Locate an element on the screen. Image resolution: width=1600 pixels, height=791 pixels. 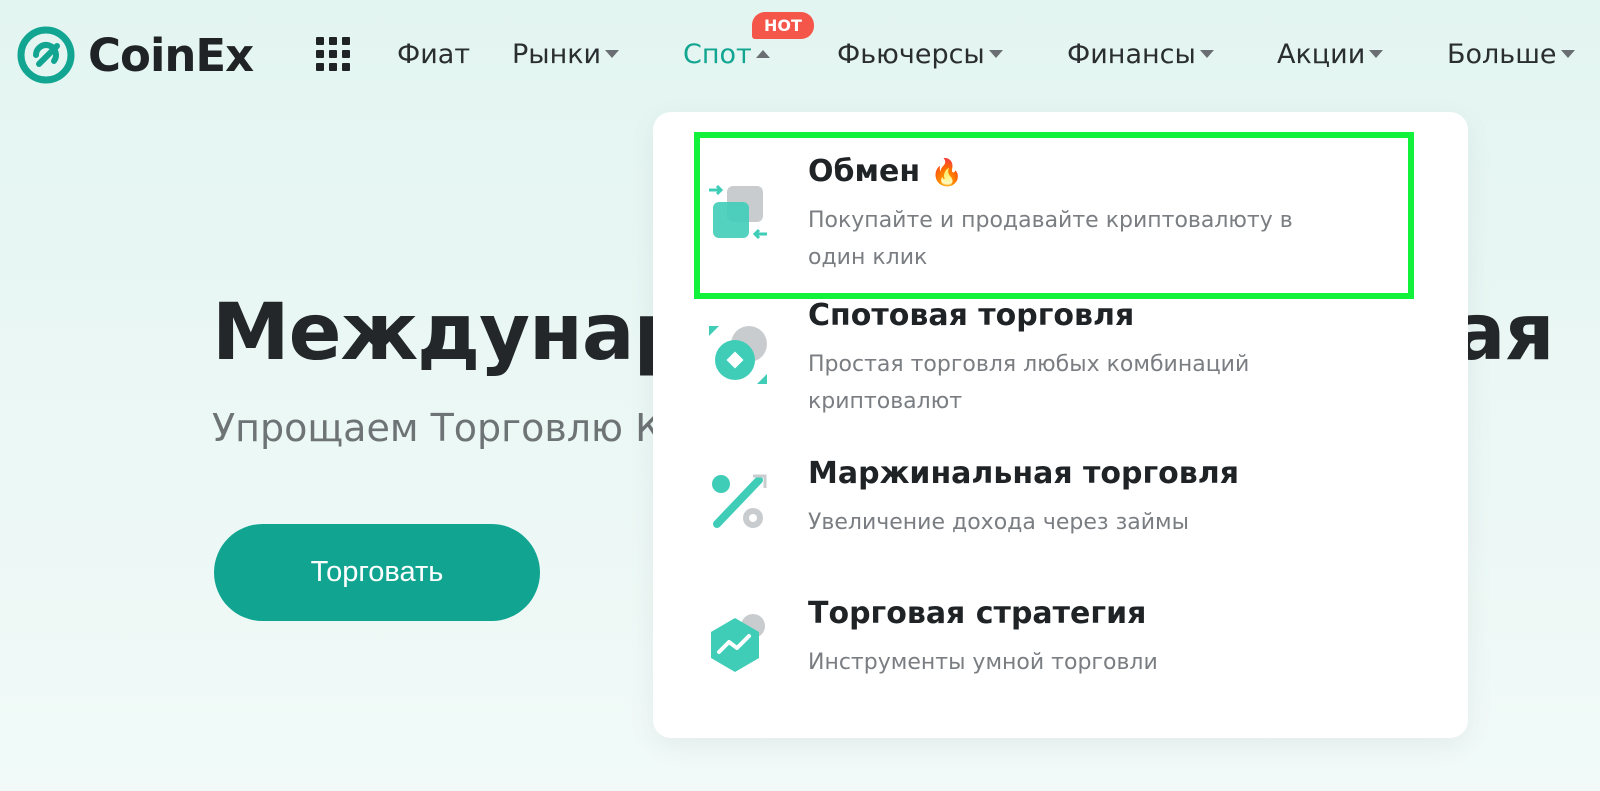
highlight-frame is located at coordinates (1054, 215).